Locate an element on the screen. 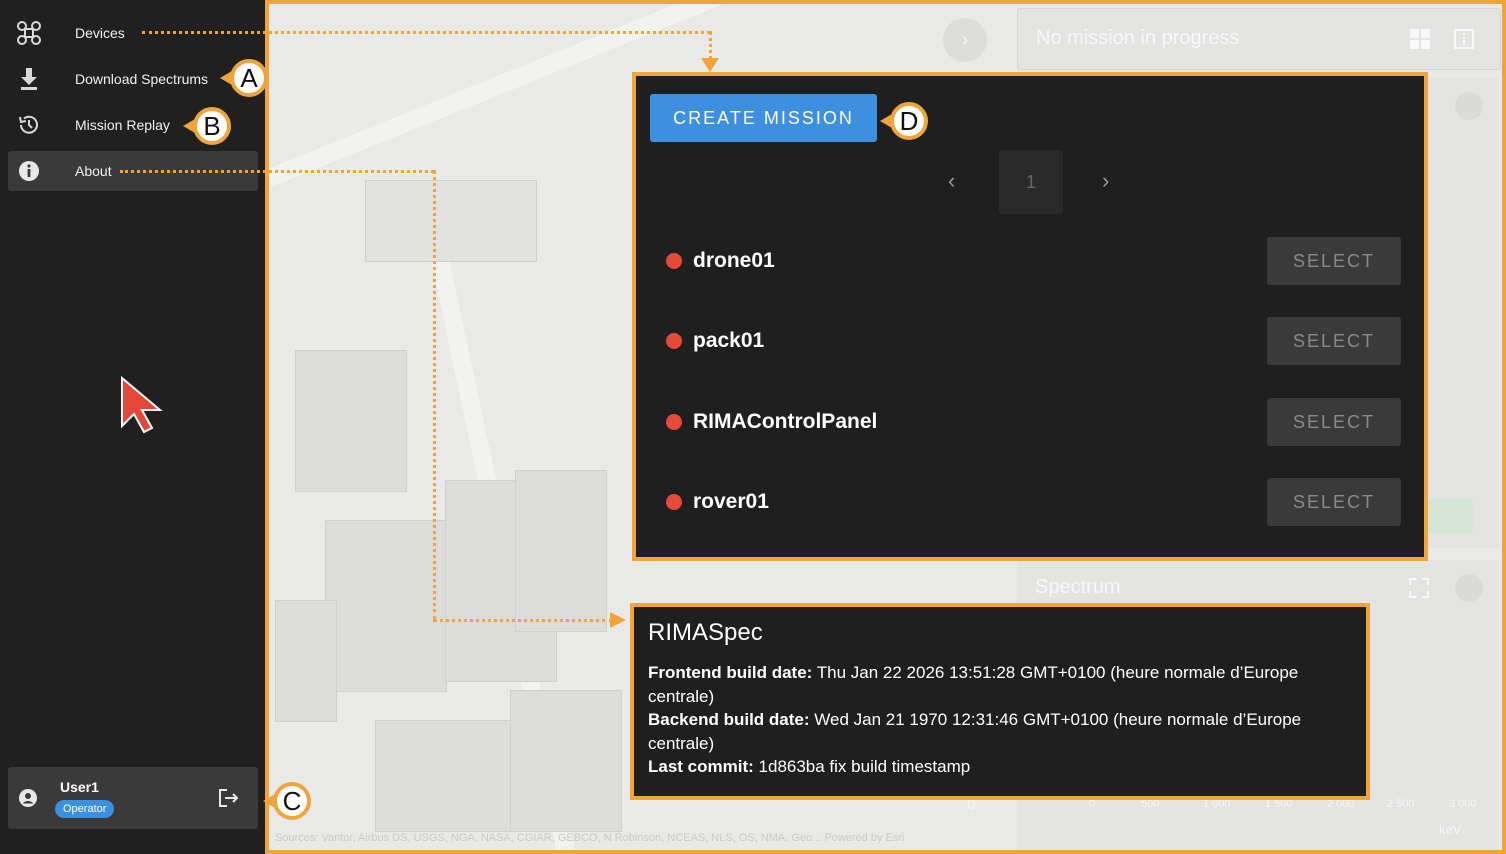 Image resolution: width=1506 pixels, height=854 pixels. grid-view-icon is located at coordinates (1420, 41).